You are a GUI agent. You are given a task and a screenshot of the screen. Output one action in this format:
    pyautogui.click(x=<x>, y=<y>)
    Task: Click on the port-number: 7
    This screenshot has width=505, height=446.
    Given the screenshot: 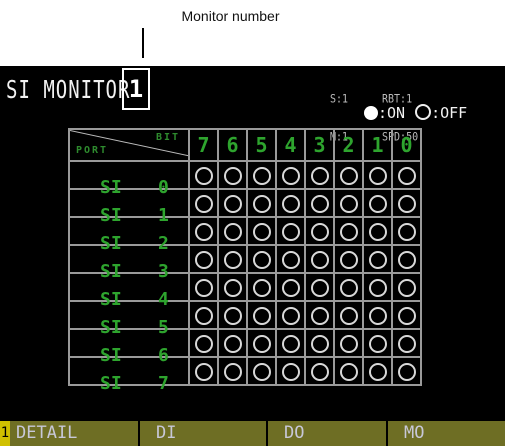 What is the action you would take?
    pyautogui.click(x=163, y=383)
    